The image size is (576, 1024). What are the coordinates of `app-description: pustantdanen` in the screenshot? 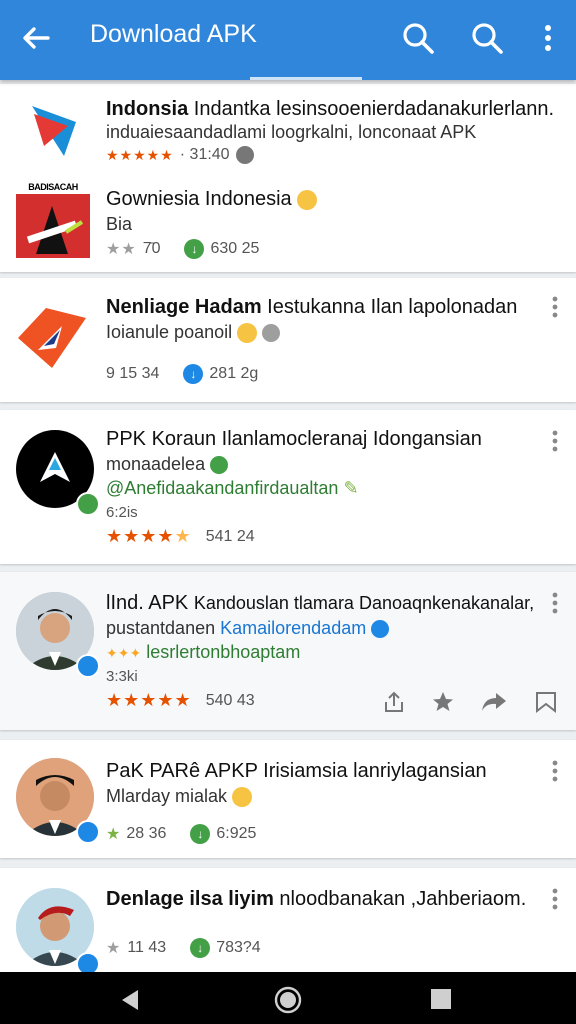 It's located at (161, 628).